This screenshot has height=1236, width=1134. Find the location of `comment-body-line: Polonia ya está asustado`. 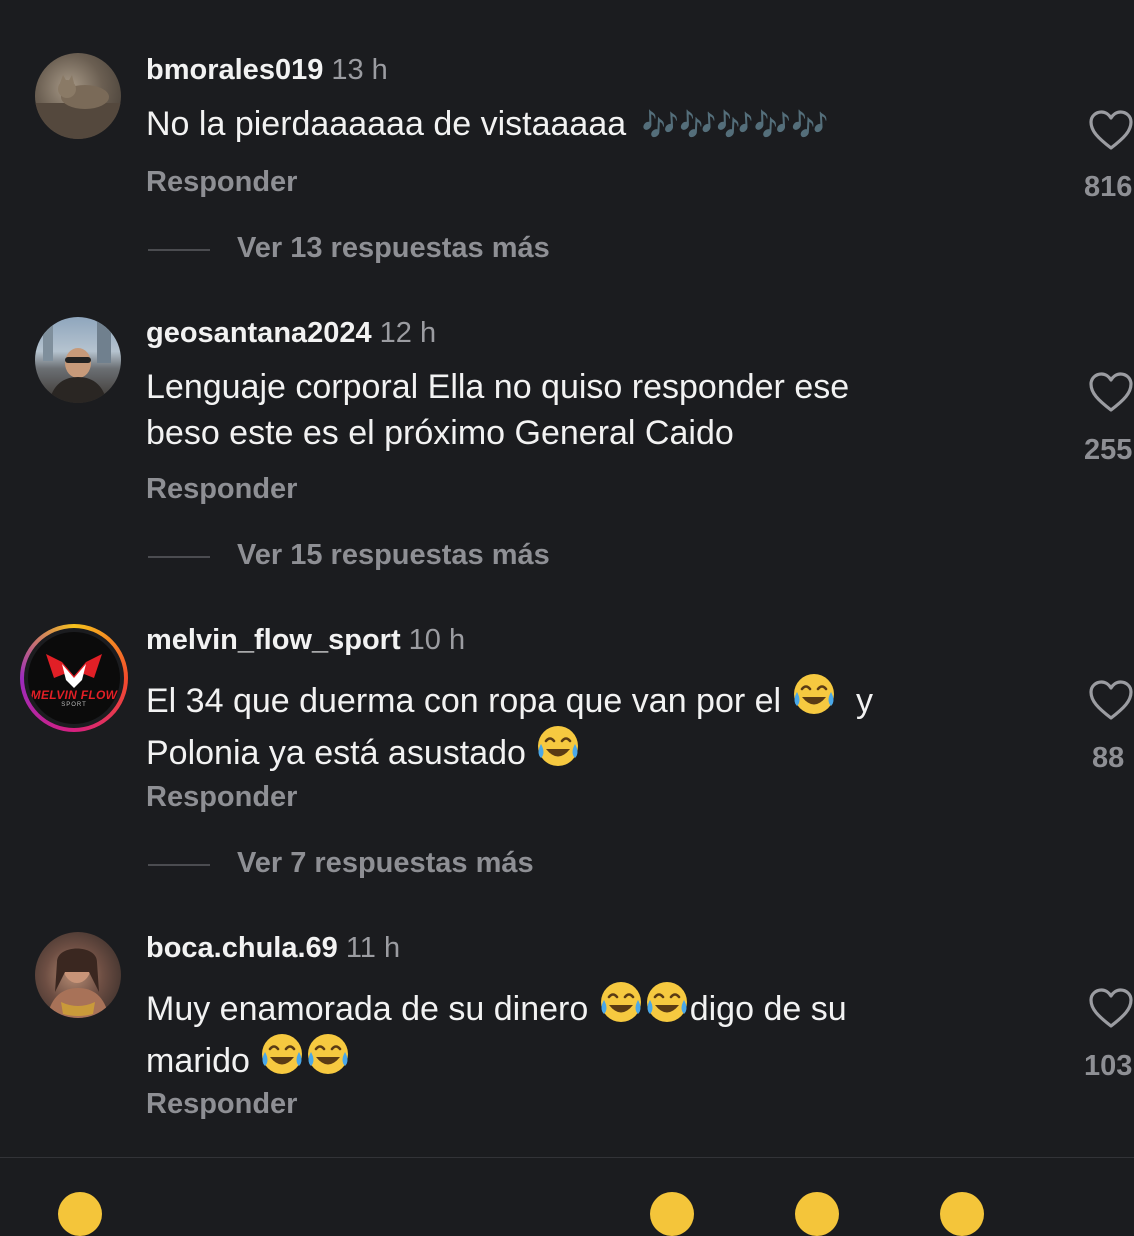

comment-body-line: Polonia ya está asustado is located at coordinates (586, 750).